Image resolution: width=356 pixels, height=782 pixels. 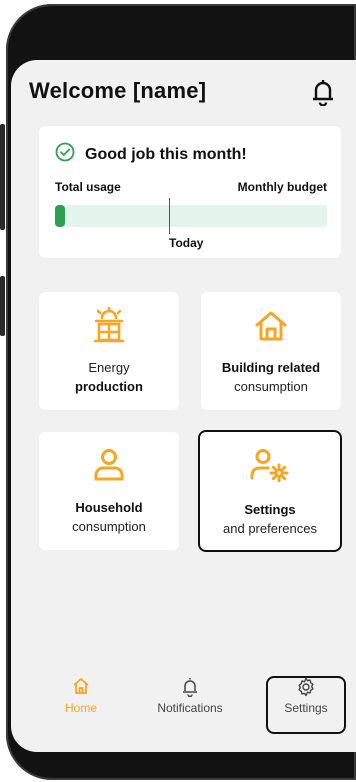 What do you see at coordinates (109, 377) in the screenshot?
I see `tile-label: Energy production` at bounding box center [109, 377].